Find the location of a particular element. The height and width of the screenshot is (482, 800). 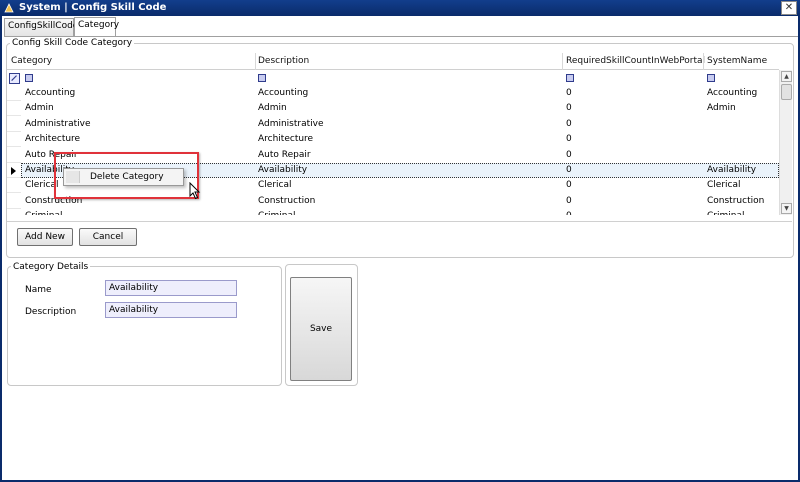

context-menu: Delete Category is located at coordinates (123, 177).